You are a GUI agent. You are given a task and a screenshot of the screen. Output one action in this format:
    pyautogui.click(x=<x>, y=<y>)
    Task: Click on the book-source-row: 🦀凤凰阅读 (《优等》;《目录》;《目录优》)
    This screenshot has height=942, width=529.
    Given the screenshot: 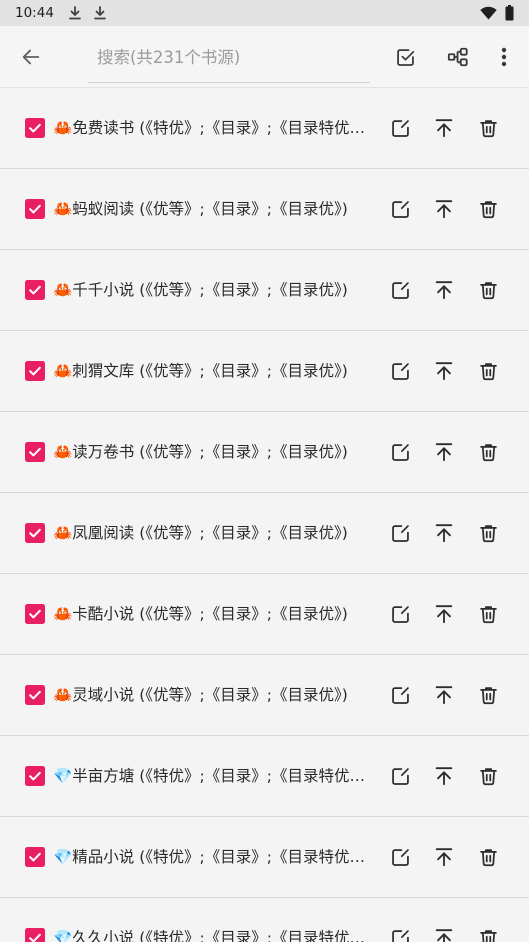 What is the action you would take?
    pyautogui.click(x=264, y=533)
    